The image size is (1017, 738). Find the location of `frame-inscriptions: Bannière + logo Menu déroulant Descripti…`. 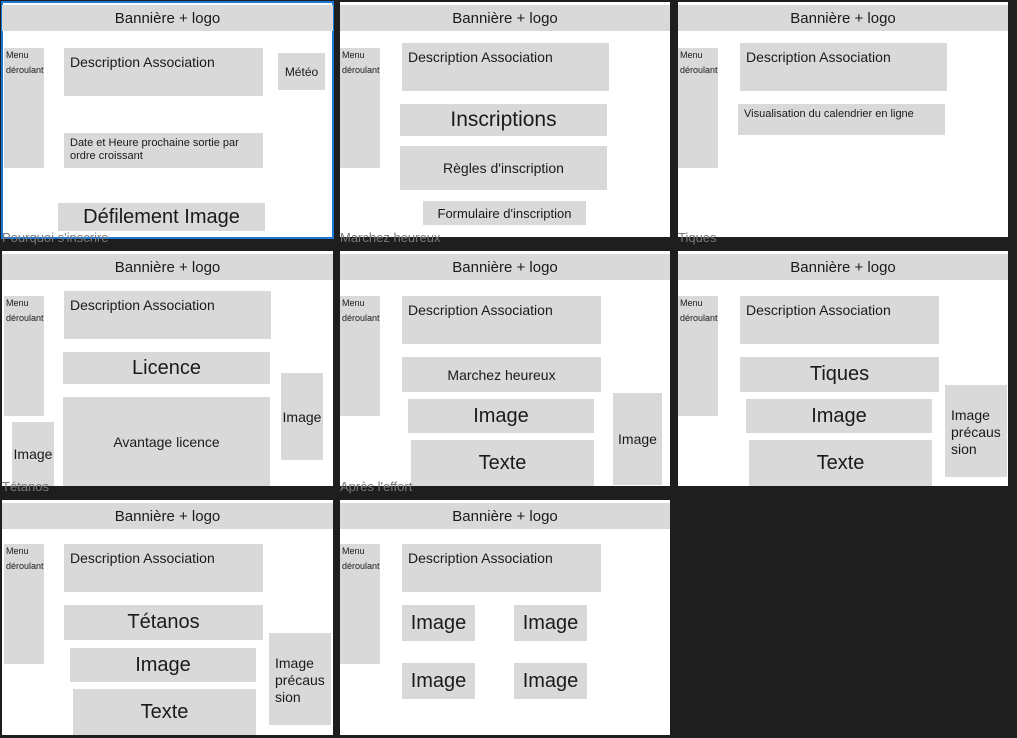

frame-inscriptions: Bannière + logo Menu déroulant Descripti… is located at coordinates (505, 119).